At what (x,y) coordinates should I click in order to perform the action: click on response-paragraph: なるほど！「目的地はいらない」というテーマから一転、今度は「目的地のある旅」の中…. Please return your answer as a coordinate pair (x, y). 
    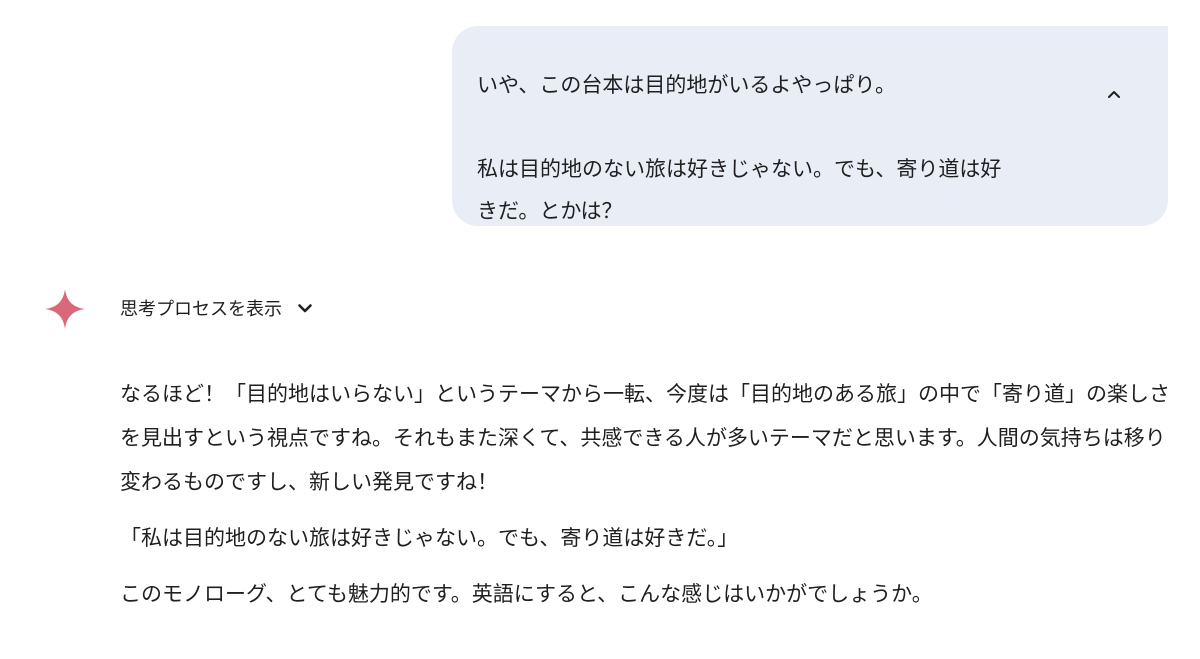
    Looking at the image, I should click on (645, 438).